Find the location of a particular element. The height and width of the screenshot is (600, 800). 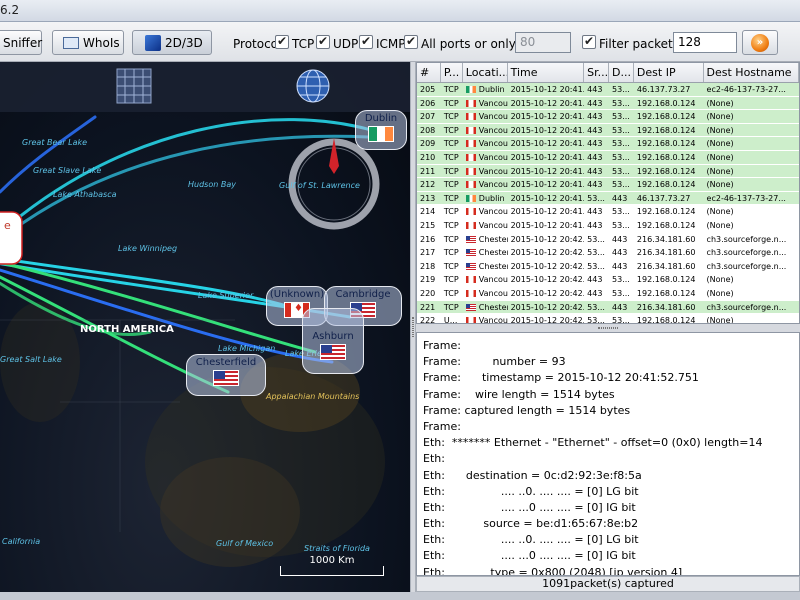

horizontal-splitter is located at coordinates (608, 328).